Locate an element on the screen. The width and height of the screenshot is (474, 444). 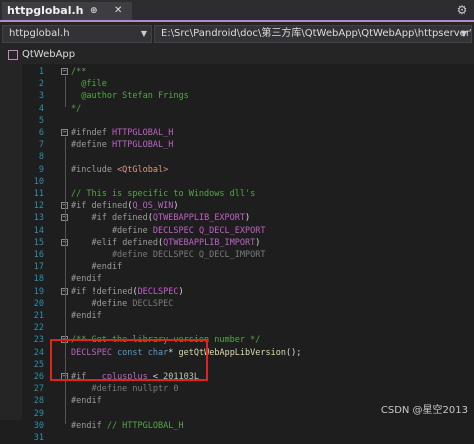
line-number: 18 is located at coordinates (38, 279).